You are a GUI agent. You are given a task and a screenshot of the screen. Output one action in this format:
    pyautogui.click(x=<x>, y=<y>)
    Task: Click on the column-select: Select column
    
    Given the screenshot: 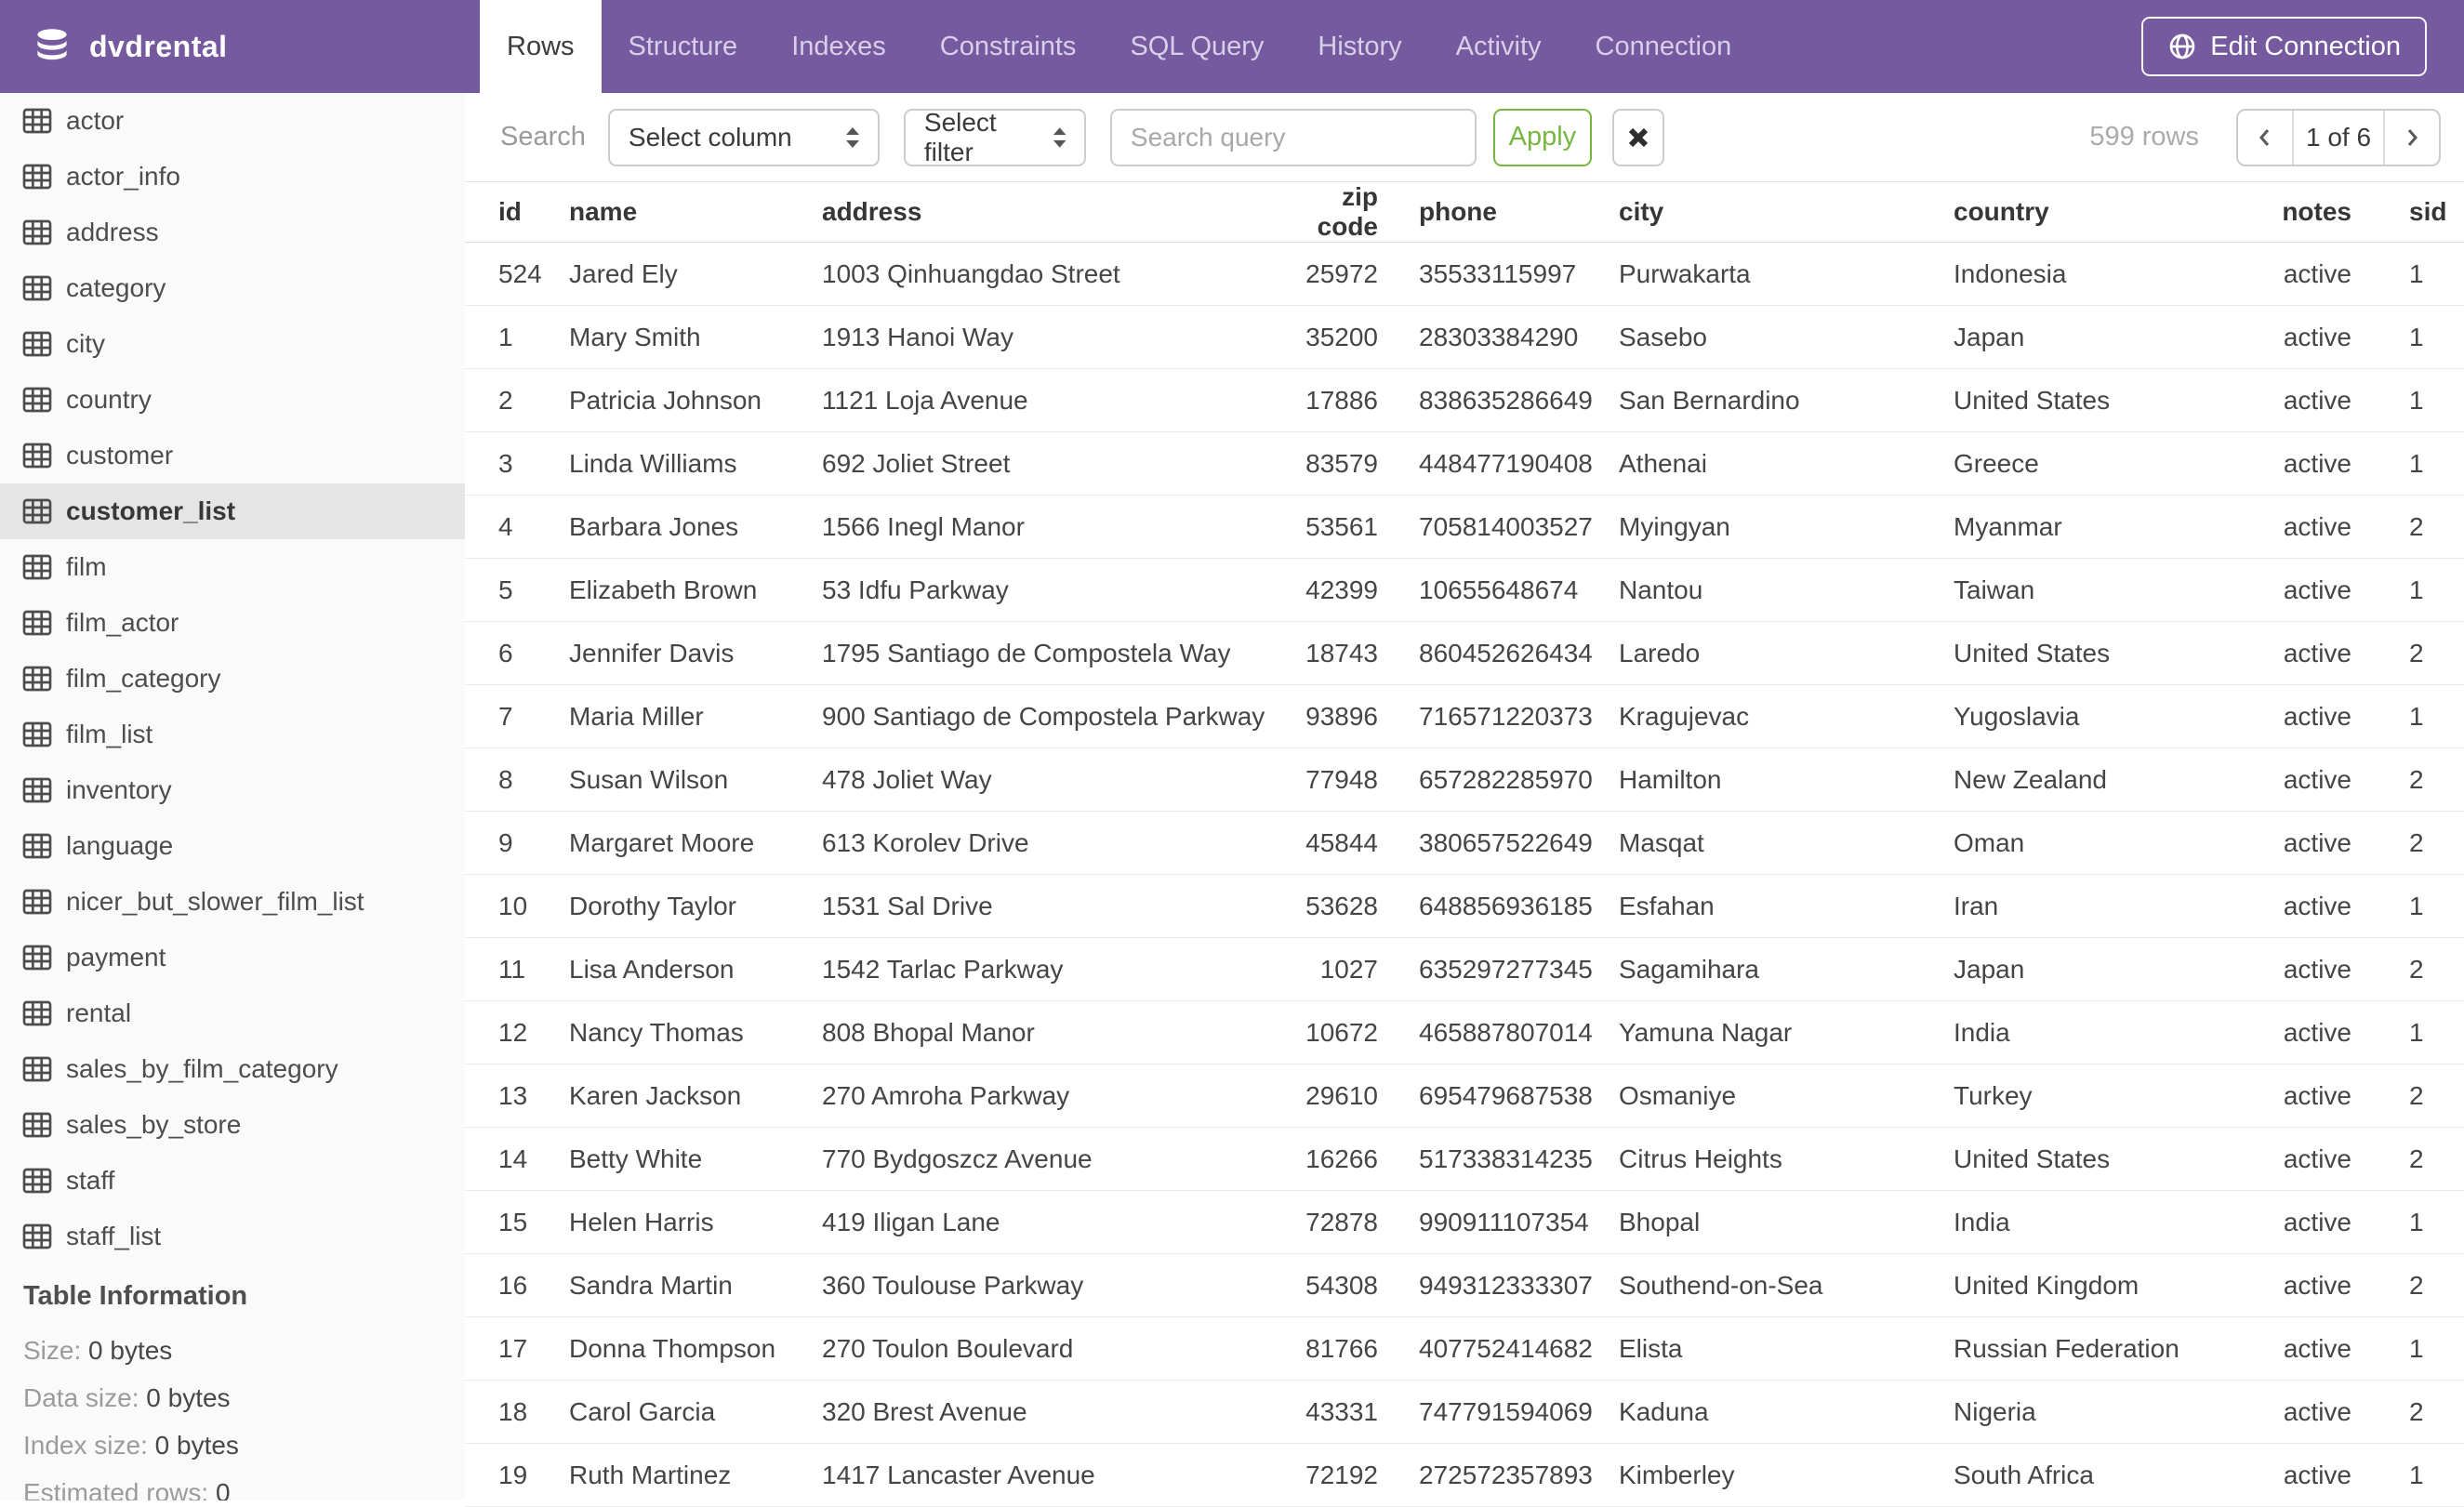 What is the action you would take?
    pyautogui.click(x=744, y=137)
    